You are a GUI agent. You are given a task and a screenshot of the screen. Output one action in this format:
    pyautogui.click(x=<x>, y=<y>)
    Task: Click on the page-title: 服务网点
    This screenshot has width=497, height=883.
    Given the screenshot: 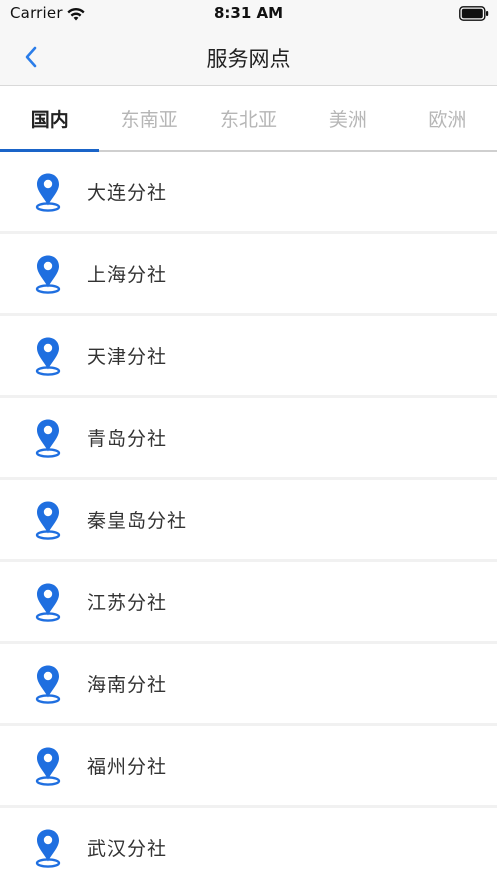 What is the action you would take?
    pyautogui.click(x=248, y=59)
    